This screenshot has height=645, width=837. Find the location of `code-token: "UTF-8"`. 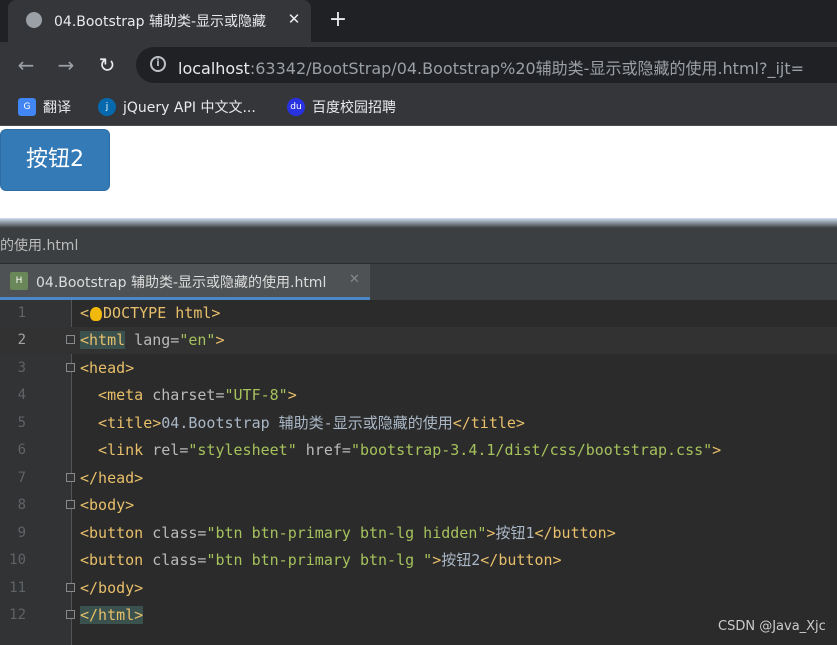

code-token: "UTF-8" is located at coordinates (256, 395).